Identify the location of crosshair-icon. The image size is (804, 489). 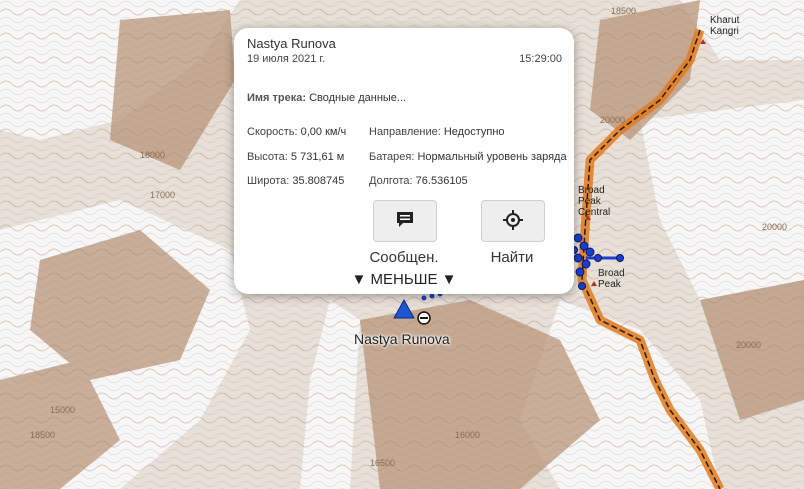
(513, 220).